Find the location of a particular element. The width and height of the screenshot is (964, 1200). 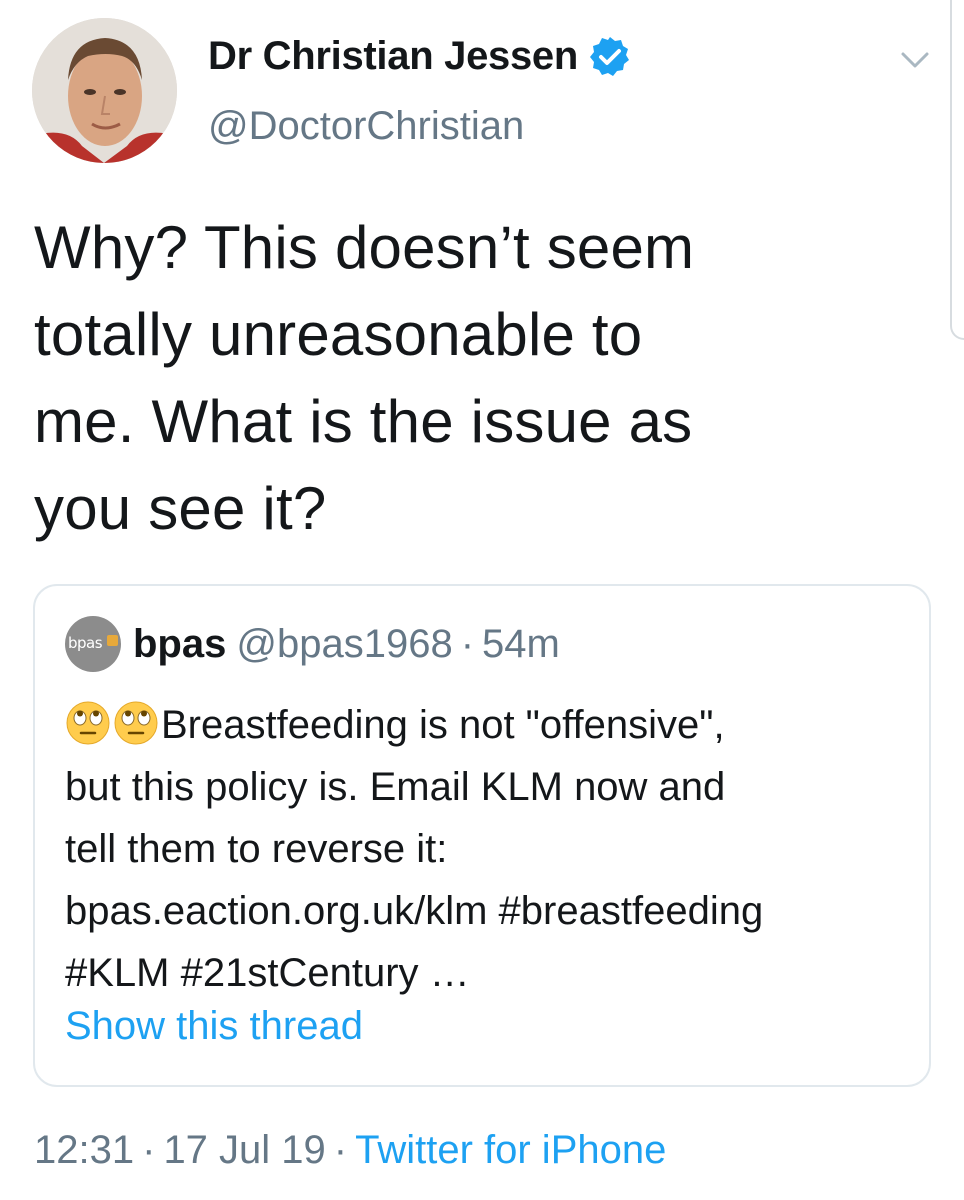

scrollbar-edge is located at coordinates (957, 170).